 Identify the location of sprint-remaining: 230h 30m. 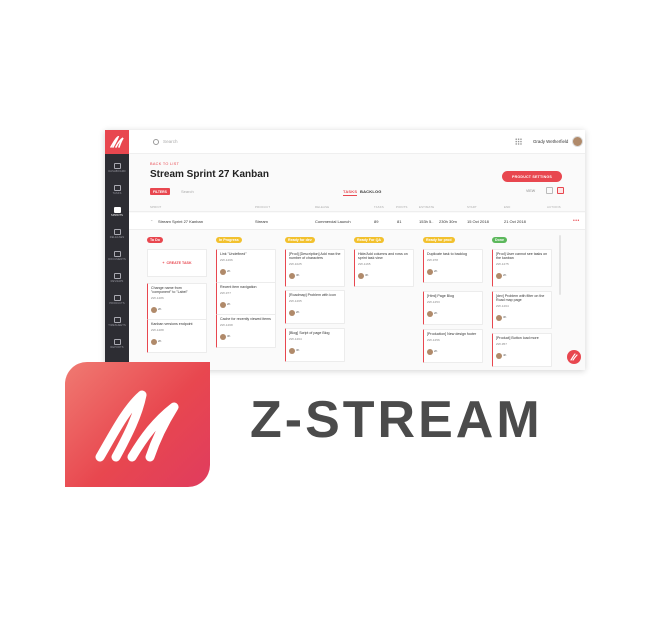
(448, 221).